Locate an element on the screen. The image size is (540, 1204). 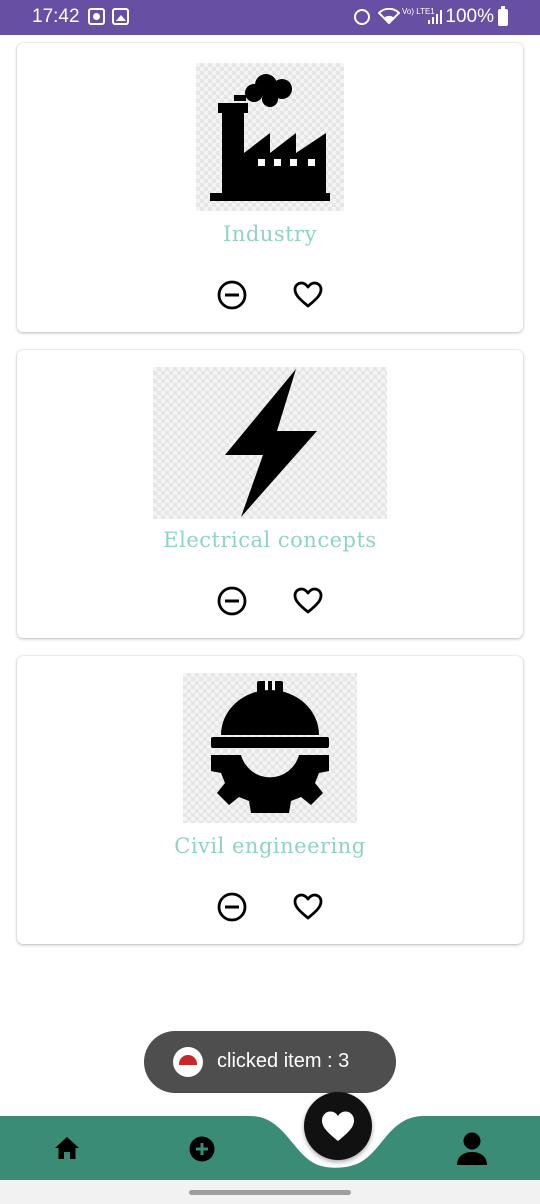
favorites-fab is located at coordinates (338, 1126).